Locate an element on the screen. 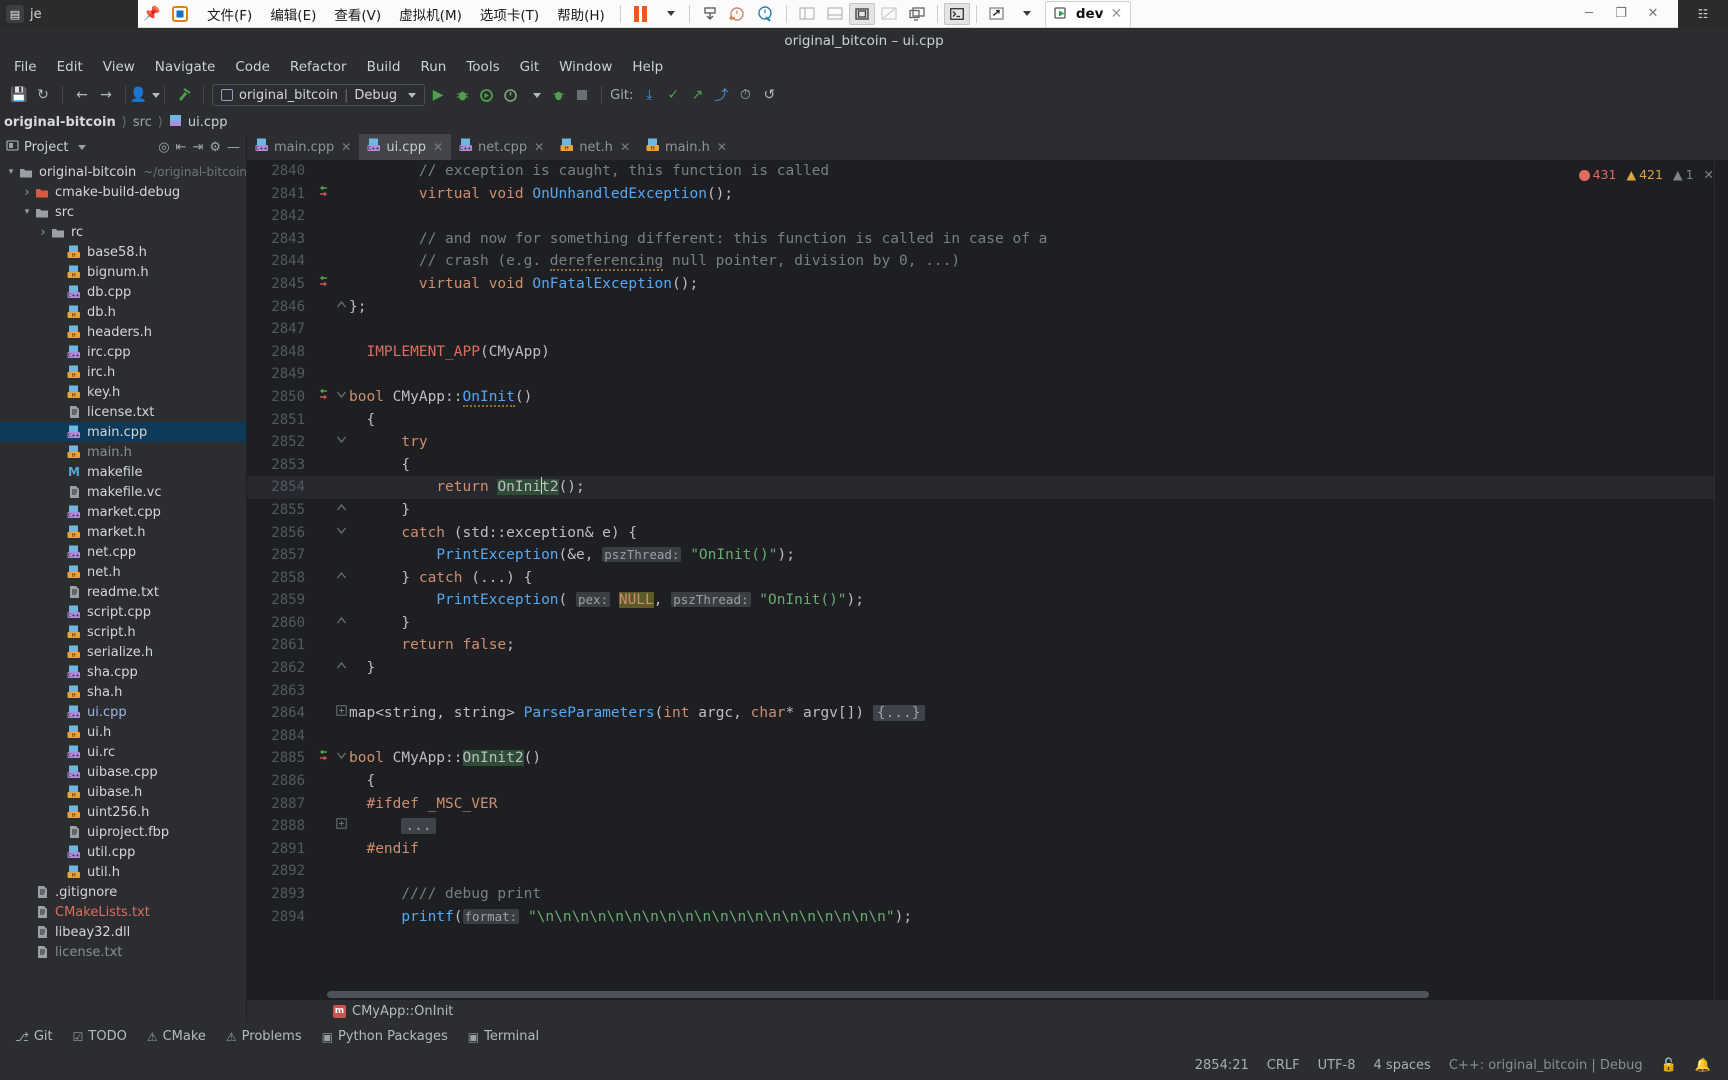 Image resolution: width=1728 pixels, height=1080 pixels. vm-menu-help: 帮助(H) is located at coordinates (581, 14).